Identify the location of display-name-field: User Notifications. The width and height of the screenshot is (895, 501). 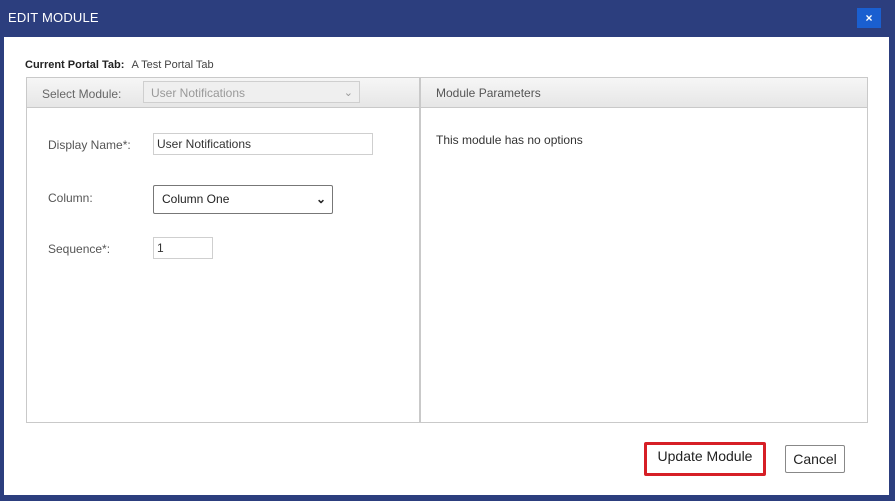
(263, 144).